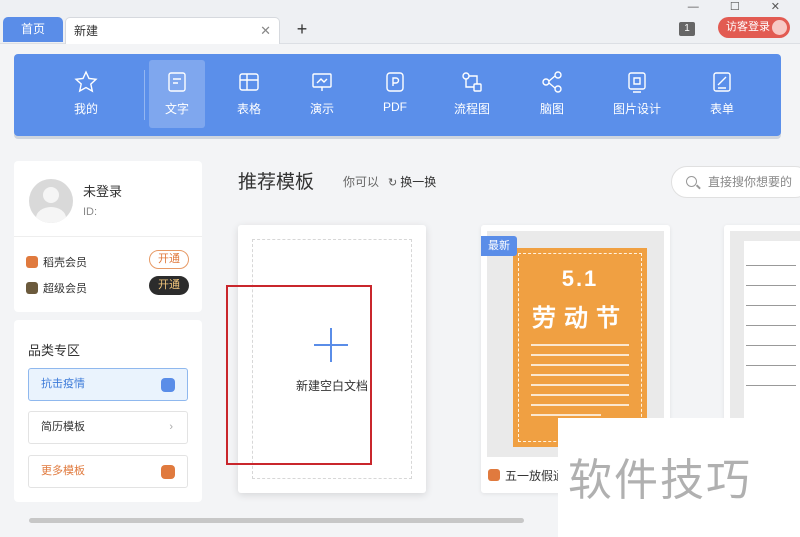 This screenshot has height=537, width=800. Describe the element at coordinates (322, 82) in the screenshot. I see `presentation-icon` at that location.